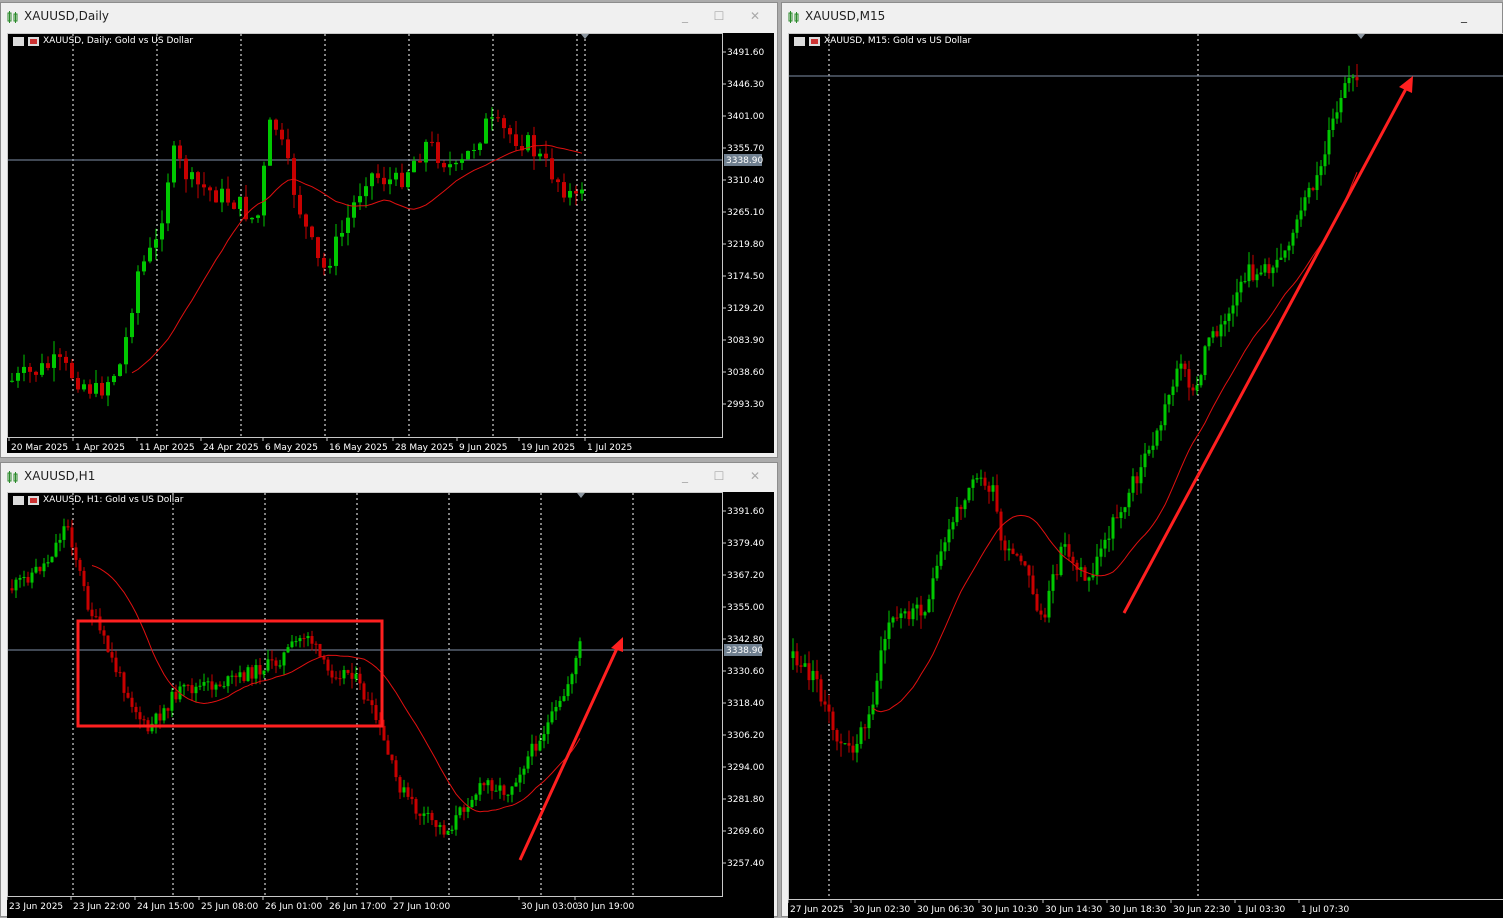  I want to click on price-label: 3318.40, so click(745, 704).